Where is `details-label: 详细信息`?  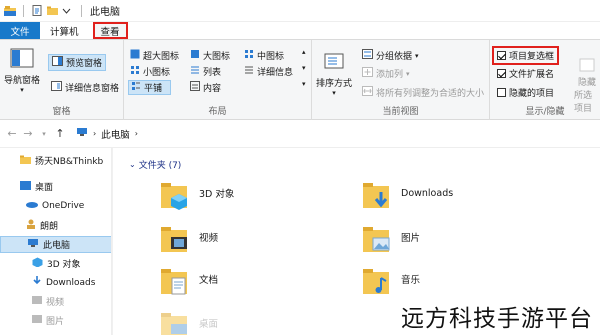
details-label: 详细信息 is located at coordinates (275, 73).